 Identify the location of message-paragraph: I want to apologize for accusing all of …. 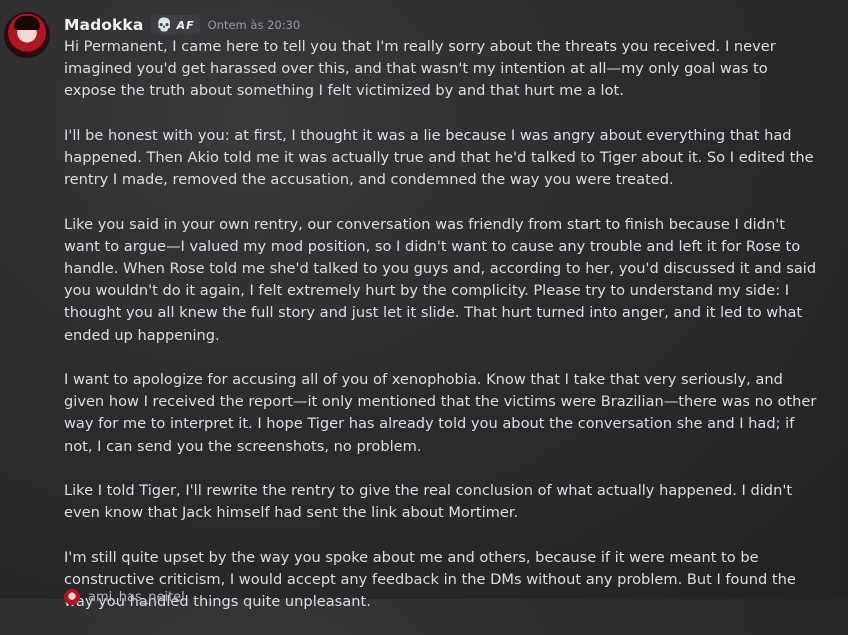
(440, 413).